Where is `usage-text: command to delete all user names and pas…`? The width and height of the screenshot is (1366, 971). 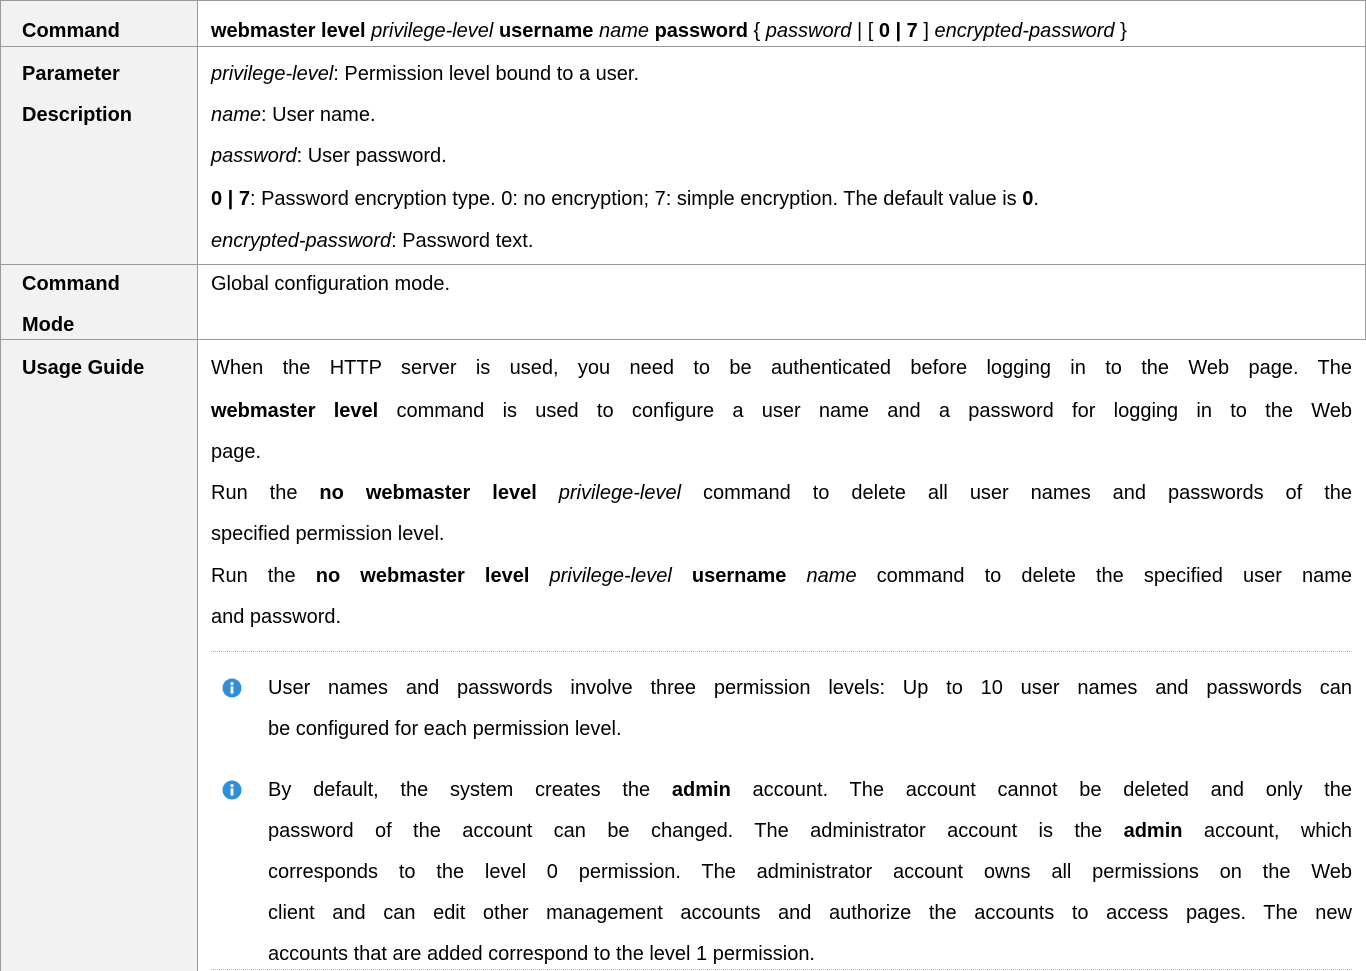
usage-text: command to delete all user names and pas… is located at coordinates (1017, 493).